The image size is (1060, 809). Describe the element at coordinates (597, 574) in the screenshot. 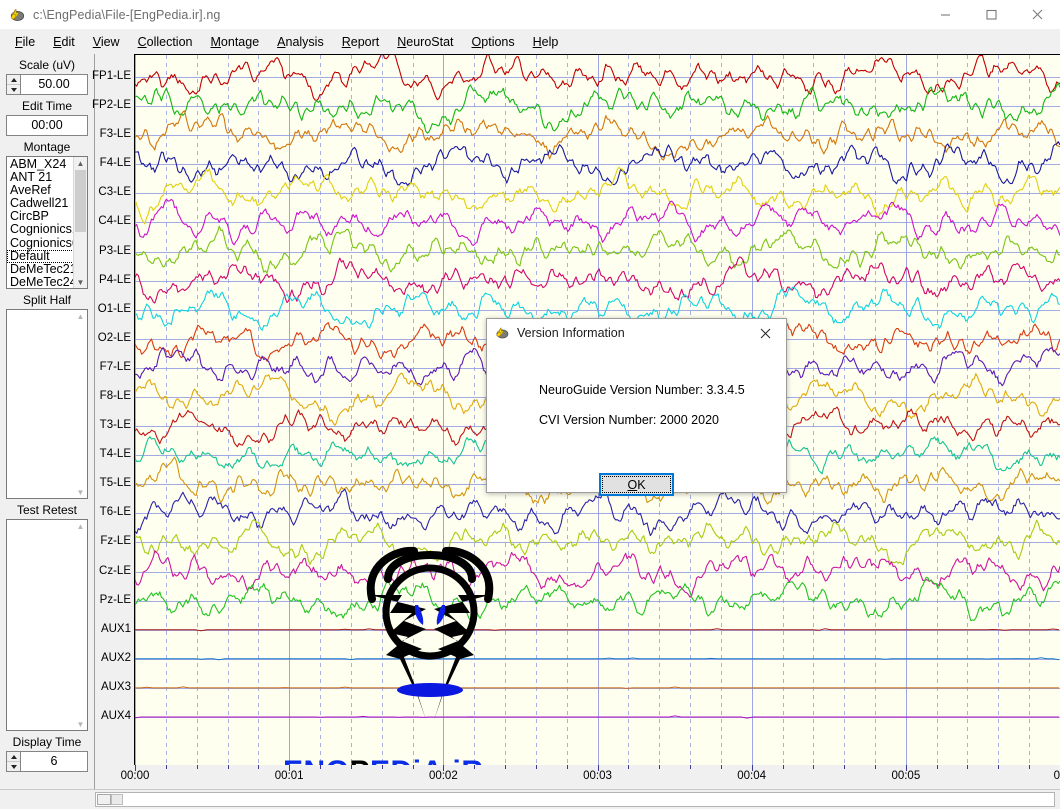

I see `eeg-trace-cz-le` at that location.